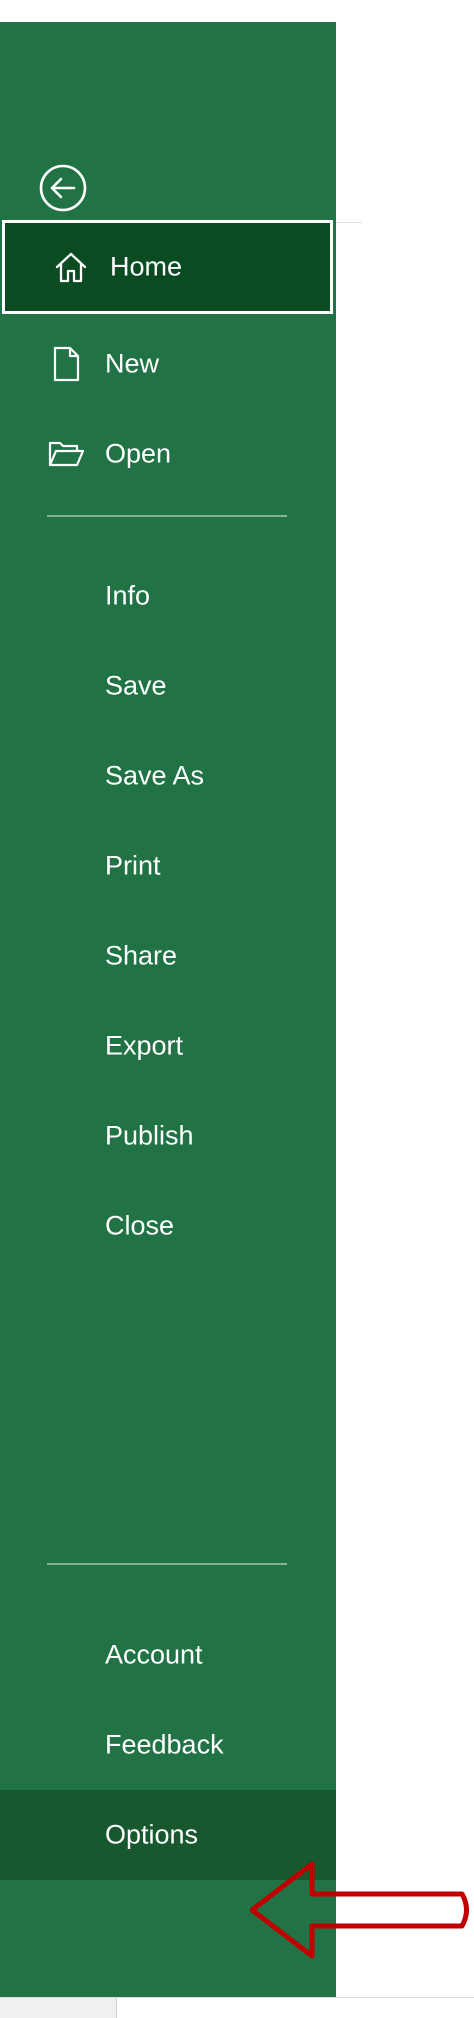 The image size is (474, 2018). I want to click on nav-item-label: Close, so click(140, 1225).